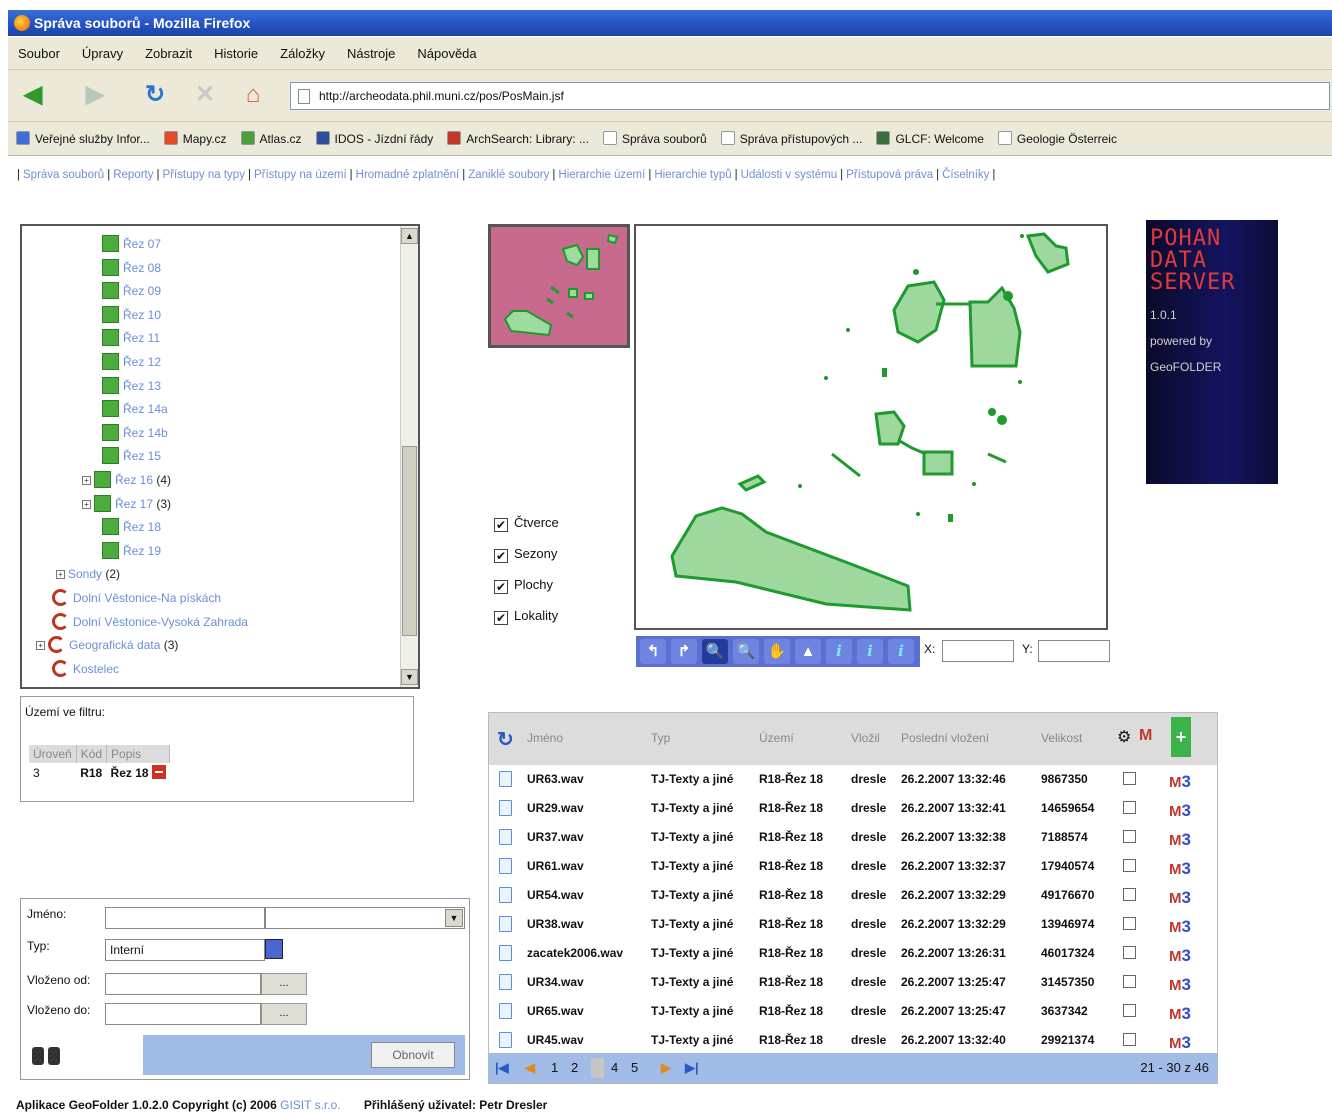 The height and width of the screenshot is (1115, 1332). Describe the element at coordinates (203, 175) in the screenshot. I see `app-link: Přístupy na typy` at that location.